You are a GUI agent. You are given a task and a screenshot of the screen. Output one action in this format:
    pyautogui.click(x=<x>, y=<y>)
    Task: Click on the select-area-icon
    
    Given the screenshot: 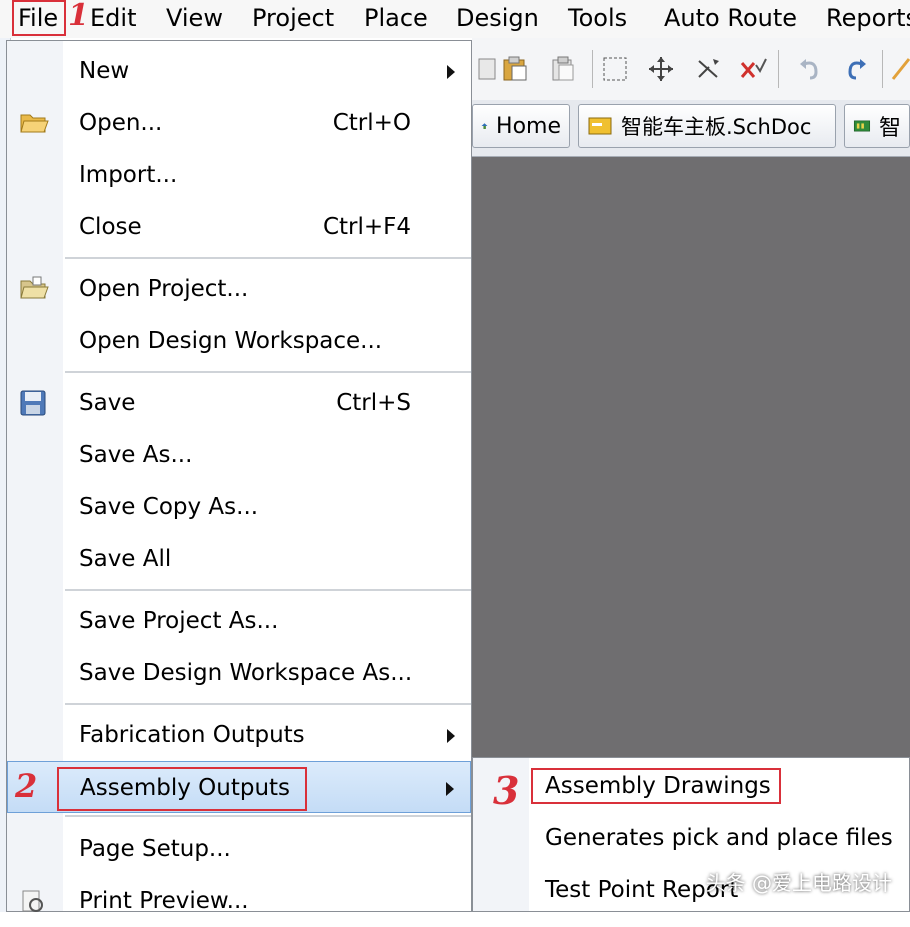 What is the action you would take?
    pyautogui.click(x=615, y=69)
    